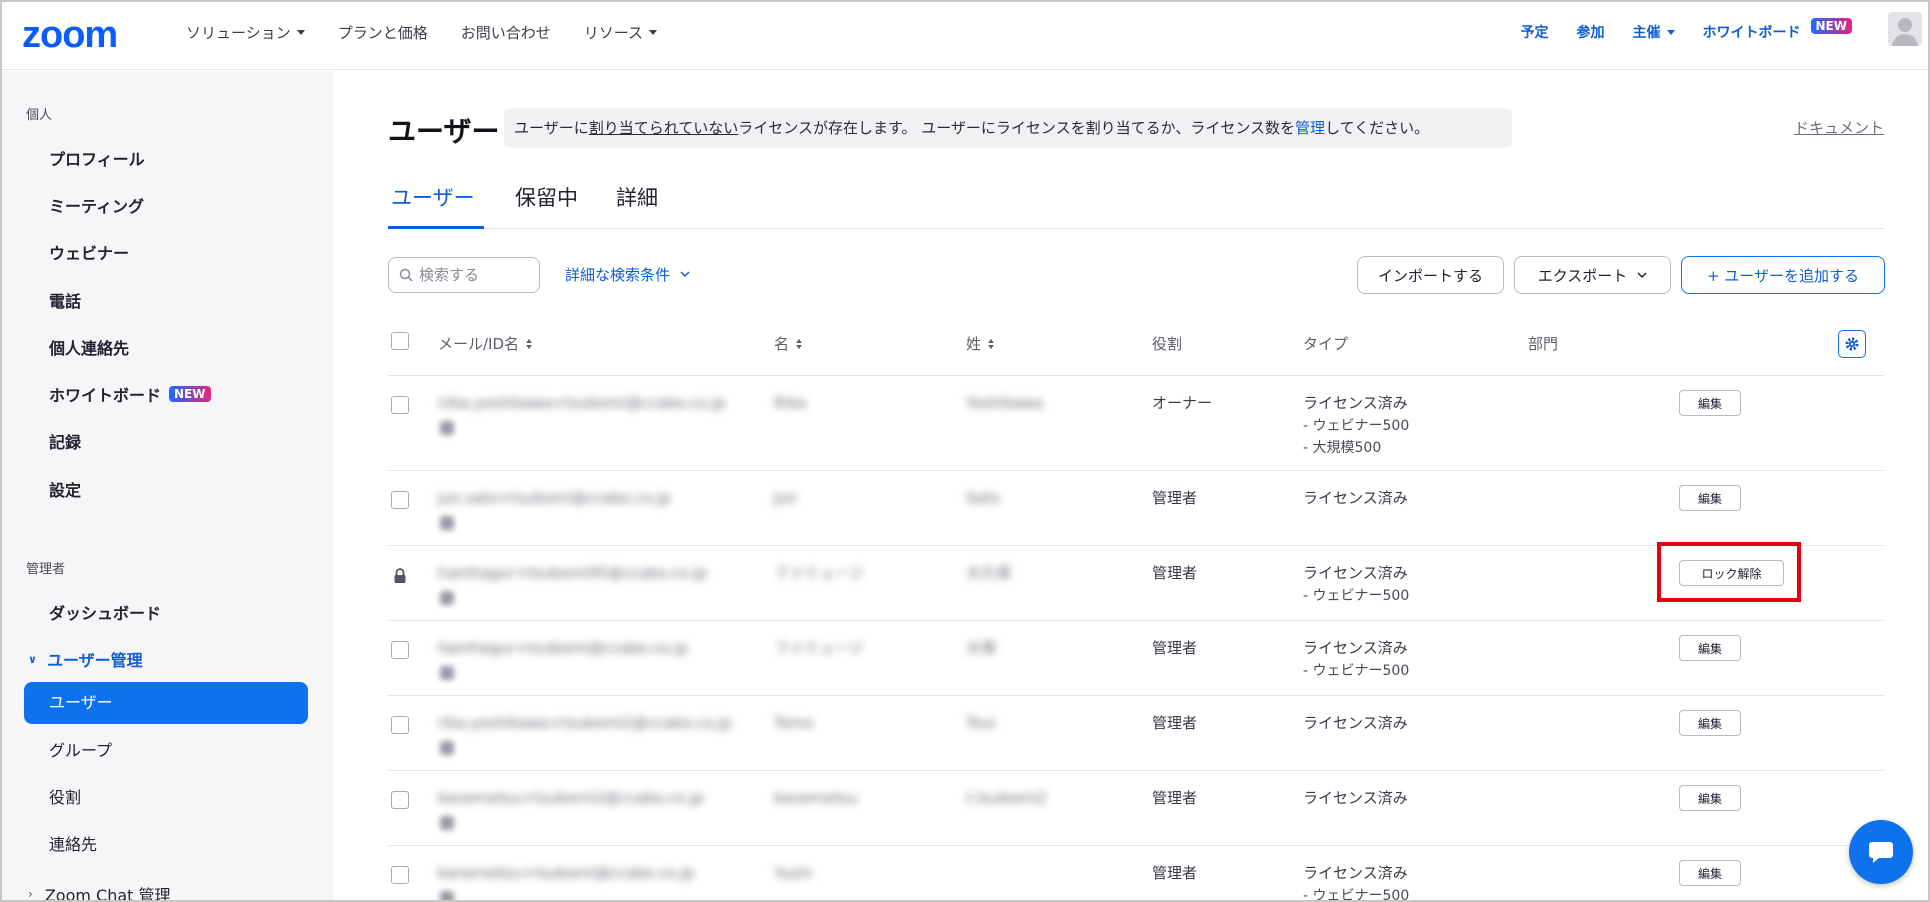 This screenshot has height=902, width=1930. I want to click on zoom-logo: zoom, so click(70, 35).